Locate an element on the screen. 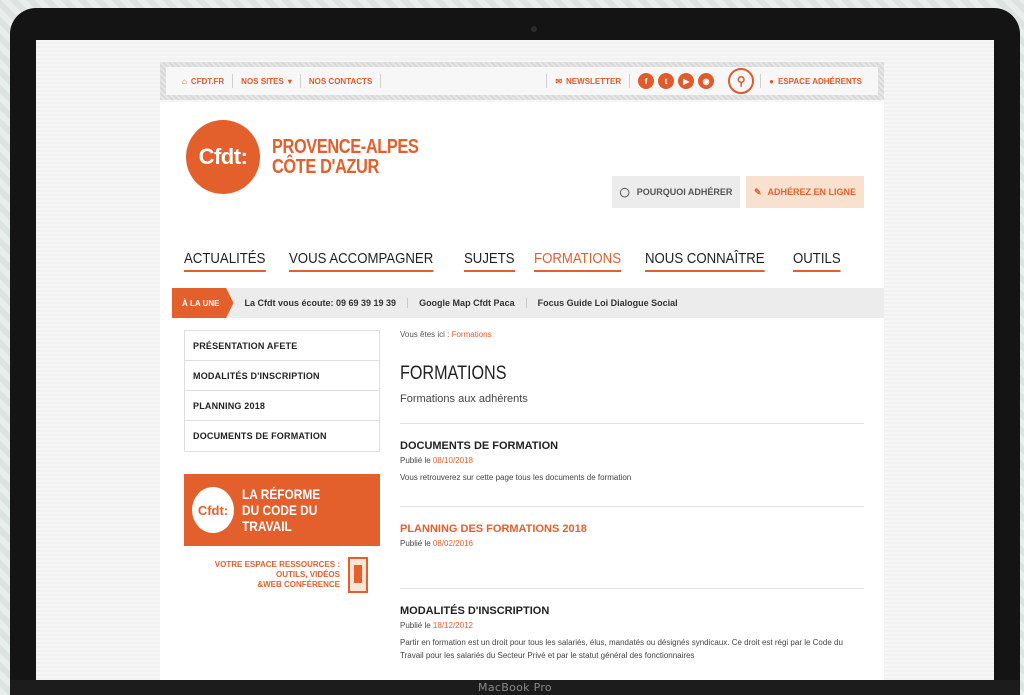  sites-dropdown: NOS SITES ▾ is located at coordinates (267, 81).